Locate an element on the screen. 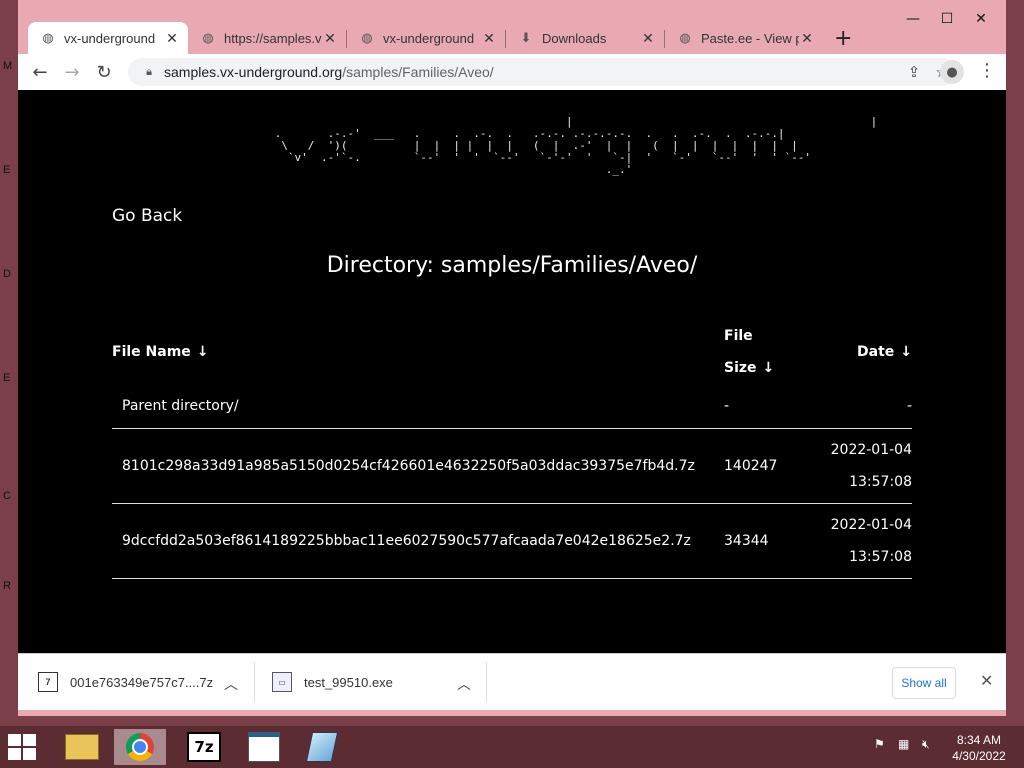 This screenshot has height=768, width=1024. download-item: 7 001e763349e757c7....7z is located at coordinates (125, 682).